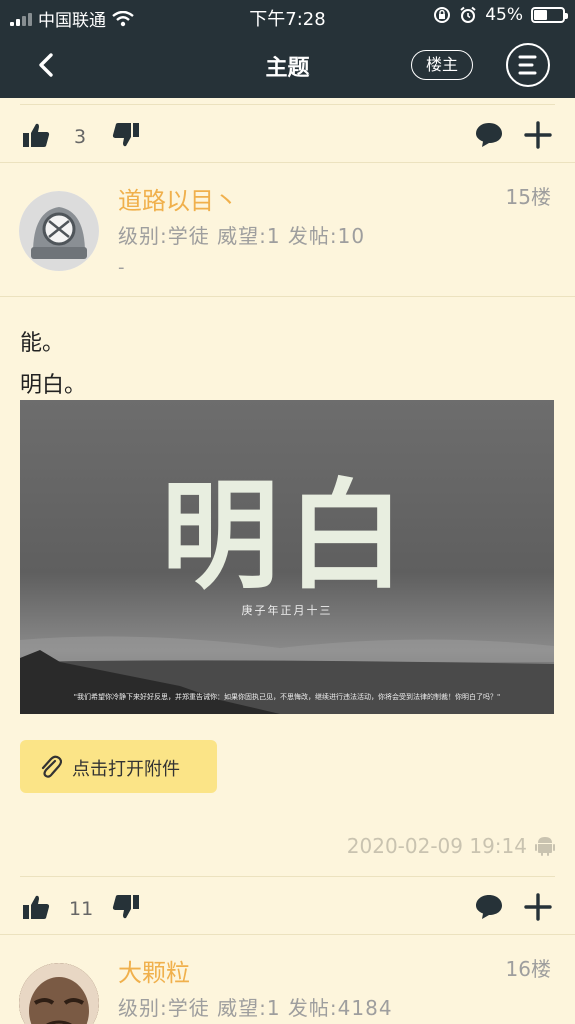 This screenshot has width=575, height=1024. I want to click on menu-icon, so click(527, 65).